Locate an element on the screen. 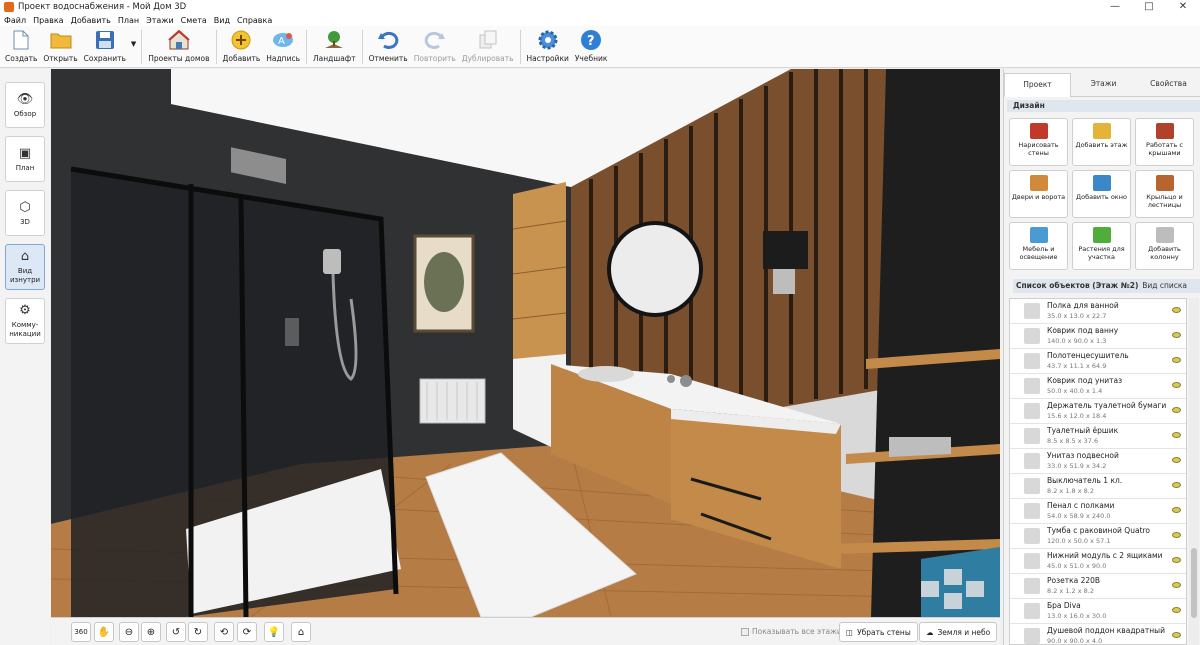  minimize-button: — is located at coordinates (1115, 7).